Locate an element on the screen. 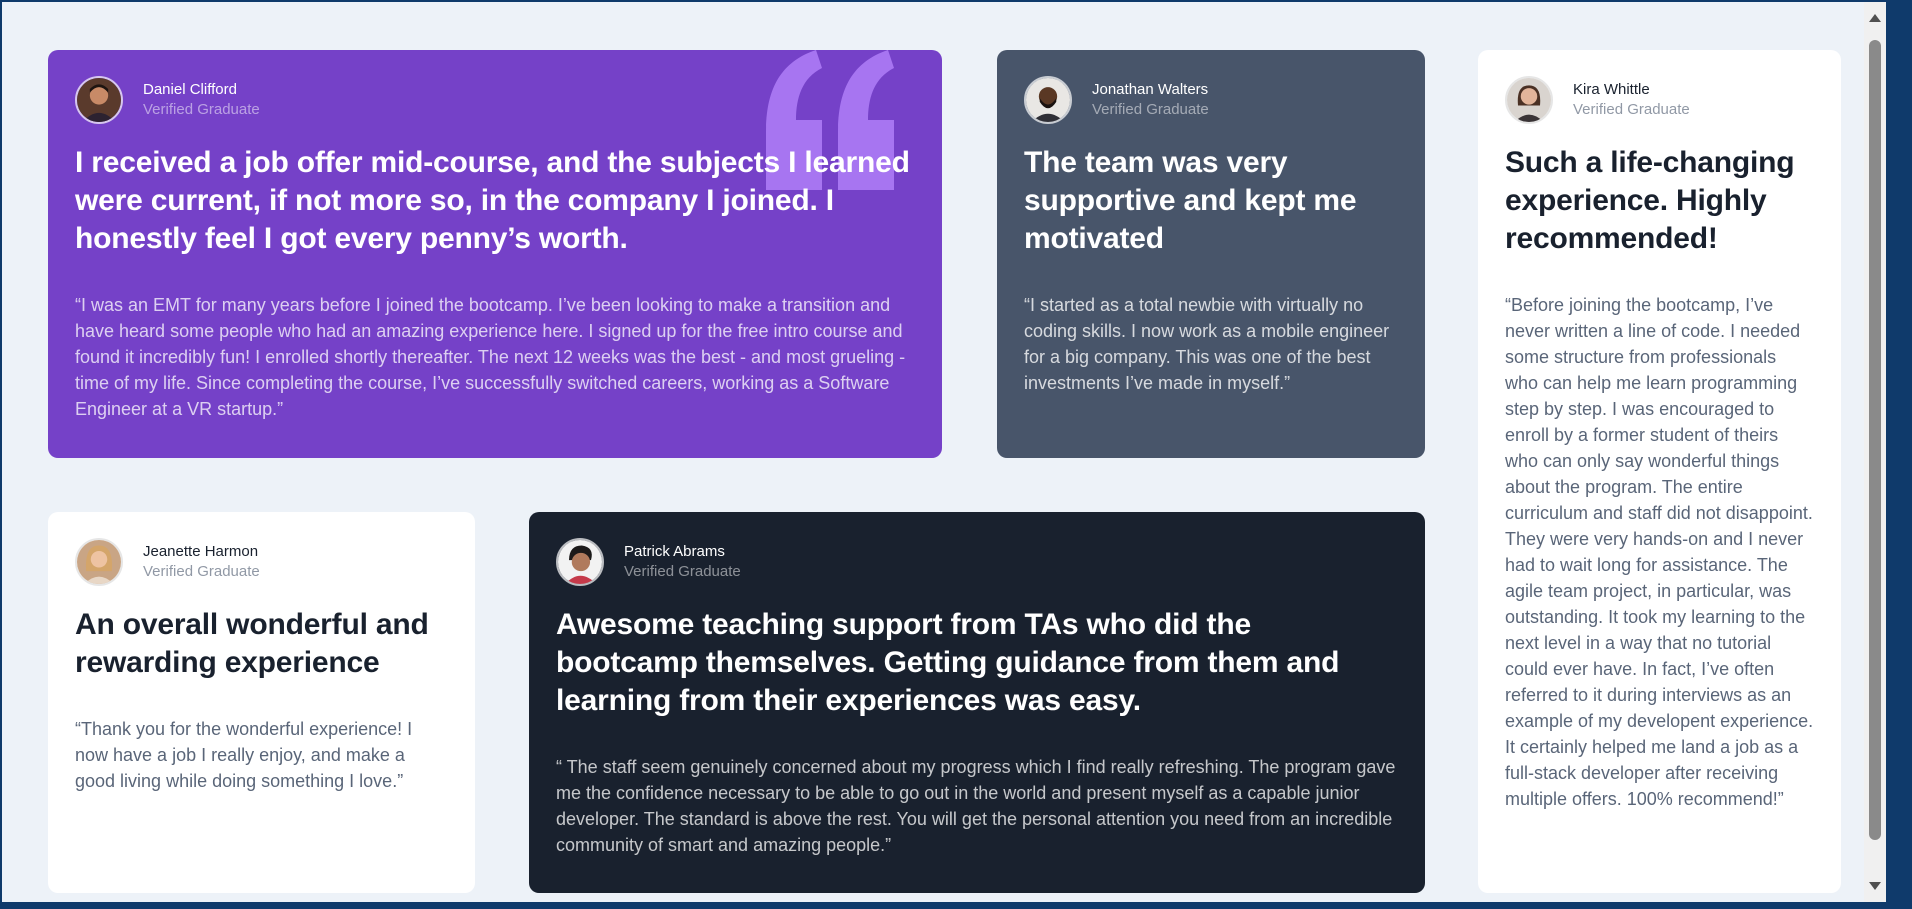 This screenshot has width=1912, height=909. scroll-thumb is located at coordinates (1875, 440).